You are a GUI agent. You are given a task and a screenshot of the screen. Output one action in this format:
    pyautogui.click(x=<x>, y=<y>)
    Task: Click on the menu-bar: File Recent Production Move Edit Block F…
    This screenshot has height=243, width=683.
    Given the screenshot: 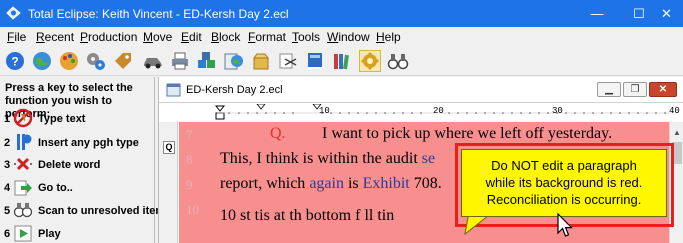 What is the action you would take?
    pyautogui.click(x=341, y=36)
    